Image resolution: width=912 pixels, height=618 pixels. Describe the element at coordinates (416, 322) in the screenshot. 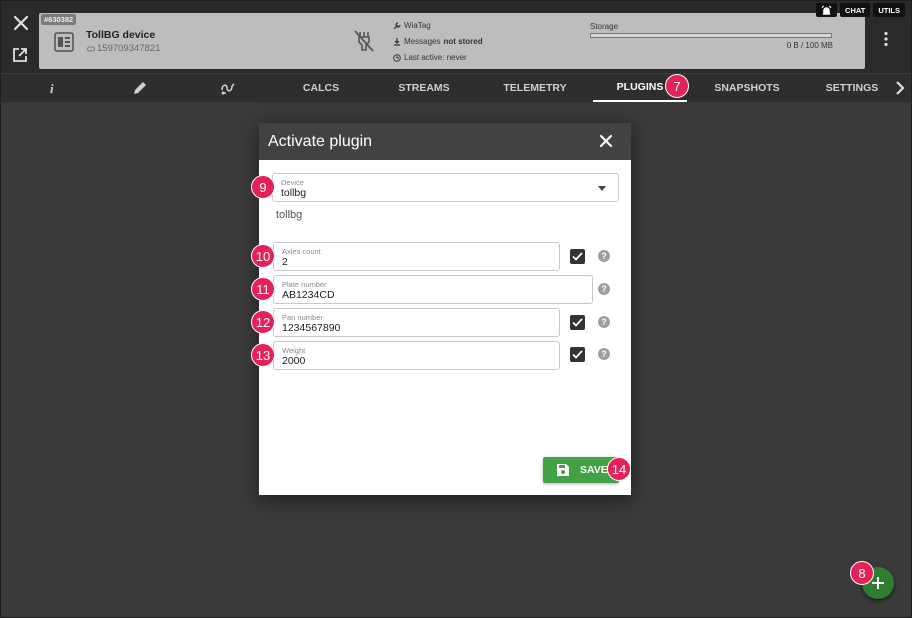

I see `pan-number-field: Pan number 1234567890` at that location.